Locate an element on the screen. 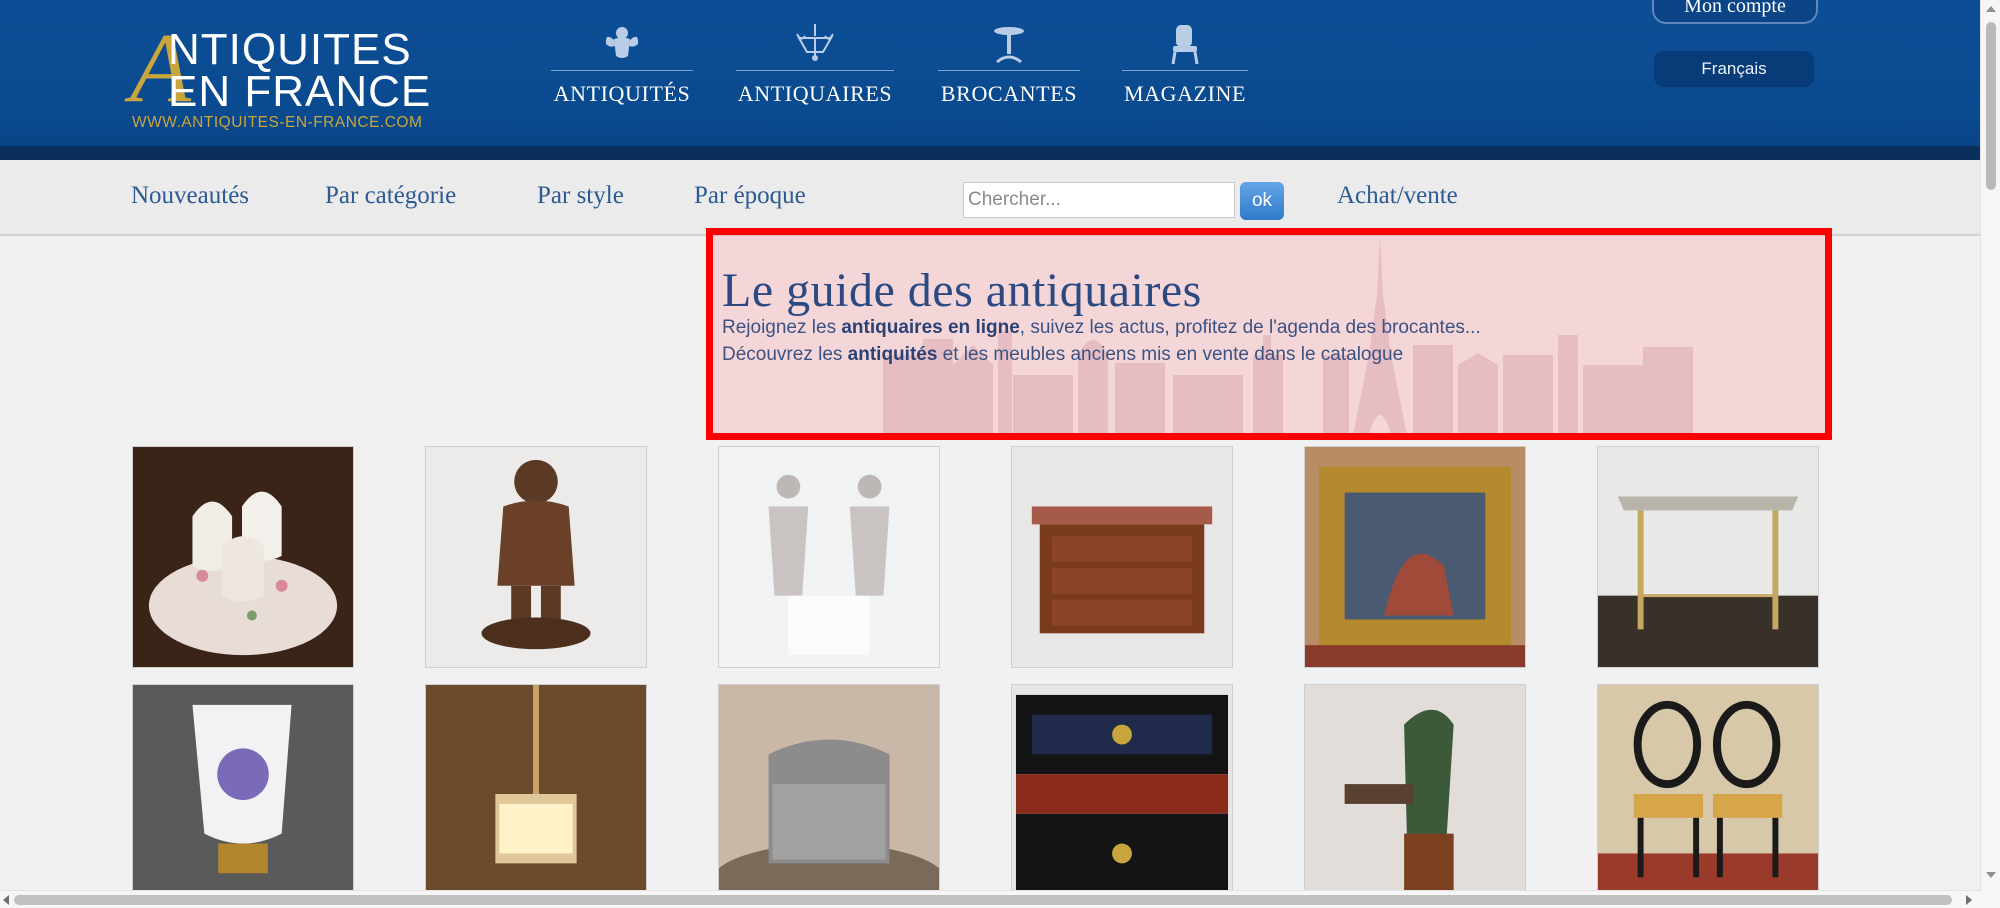  boulle-cabinet-image is located at coordinates (1122, 795).